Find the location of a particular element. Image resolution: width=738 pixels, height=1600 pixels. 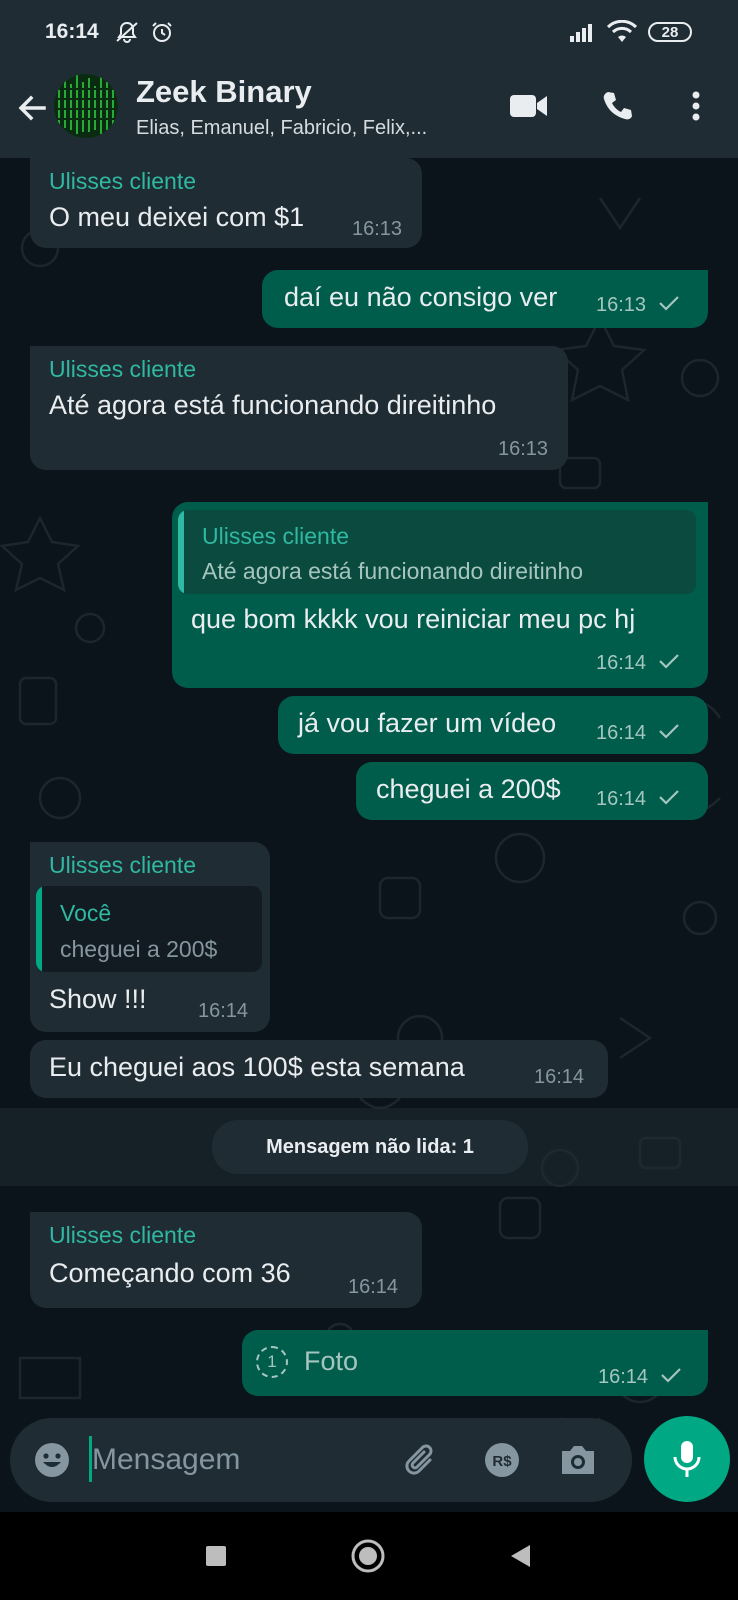

message-text: Foto is located at coordinates (331, 1361).